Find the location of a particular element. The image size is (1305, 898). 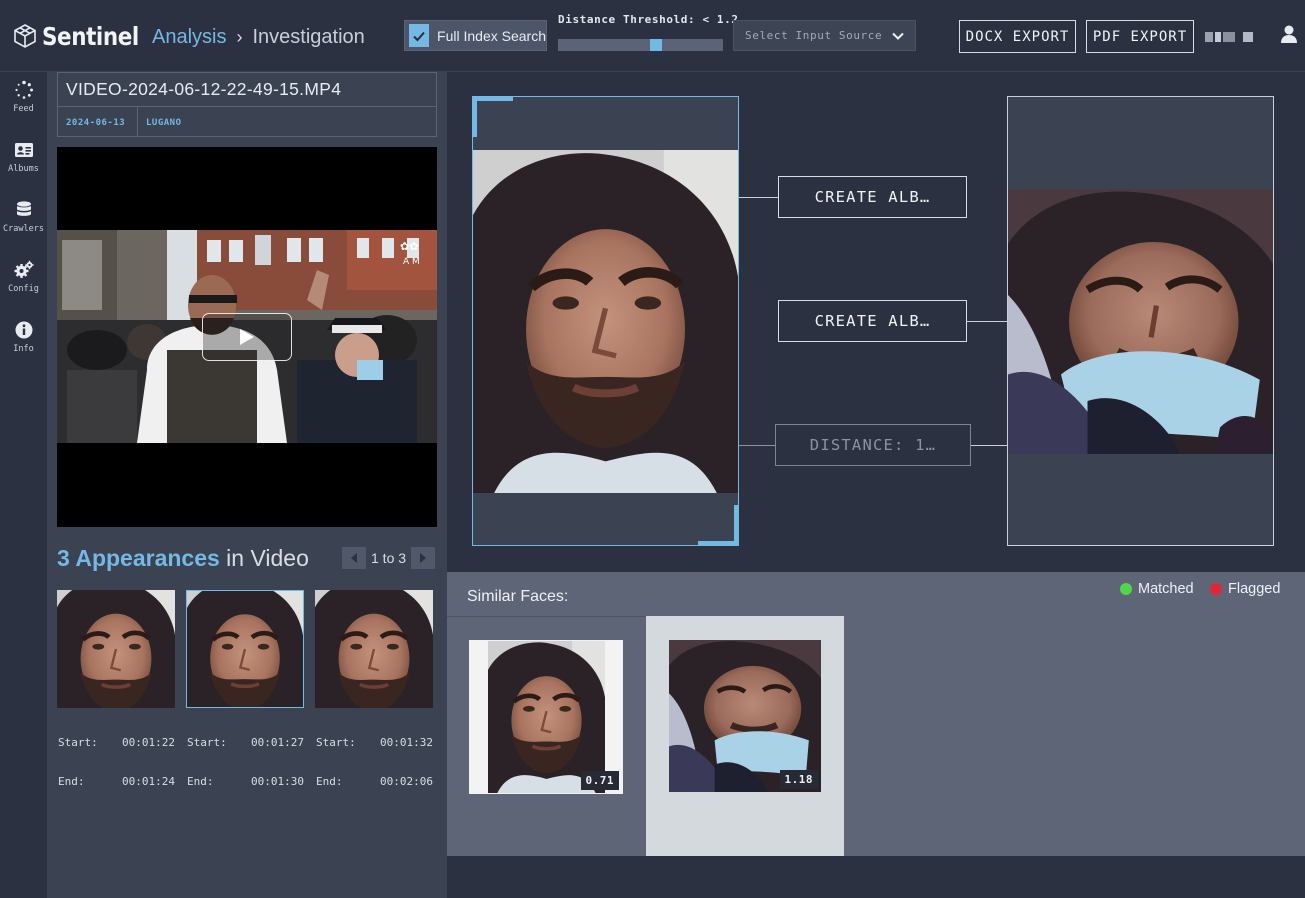

pager-prev-button is located at coordinates (354, 558).